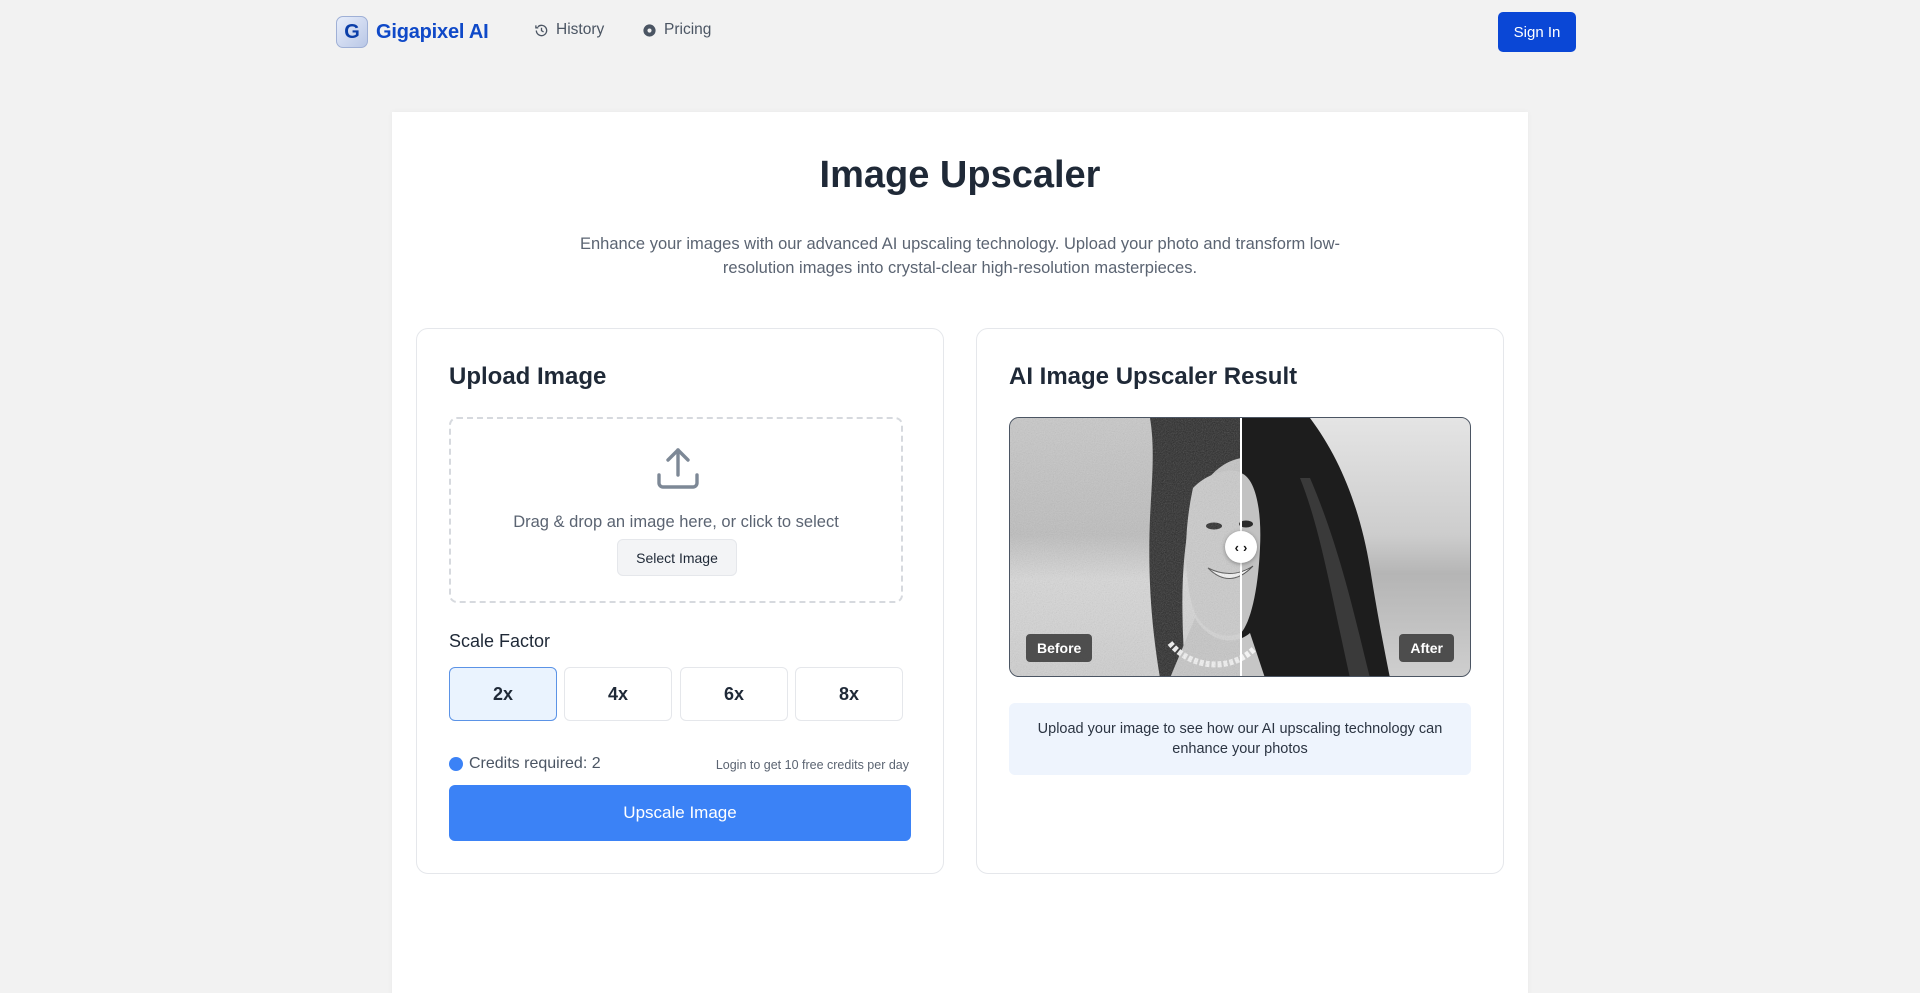  I want to click on before-label: Before, so click(1059, 648).